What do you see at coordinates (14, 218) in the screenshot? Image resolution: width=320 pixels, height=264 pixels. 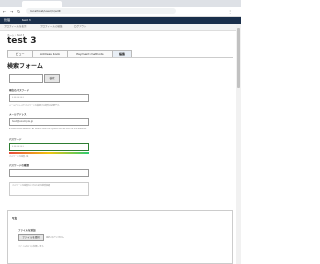 I see `details-summary: 写真` at bounding box center [14, 218].